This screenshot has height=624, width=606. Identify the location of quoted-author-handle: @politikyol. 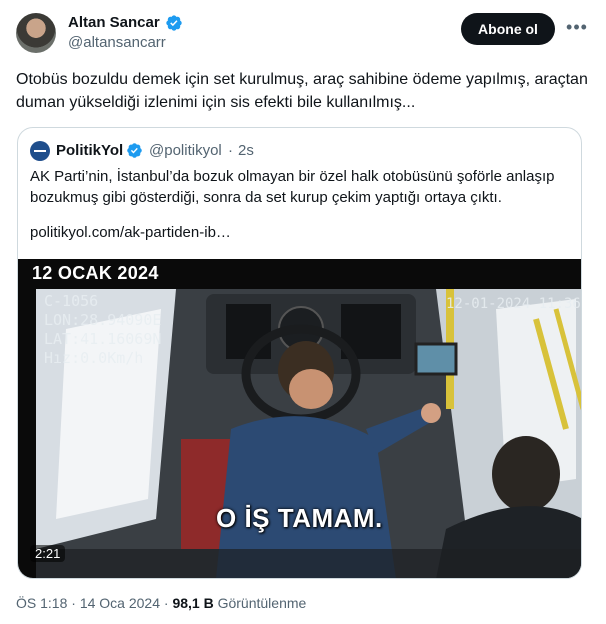
(185, 150).